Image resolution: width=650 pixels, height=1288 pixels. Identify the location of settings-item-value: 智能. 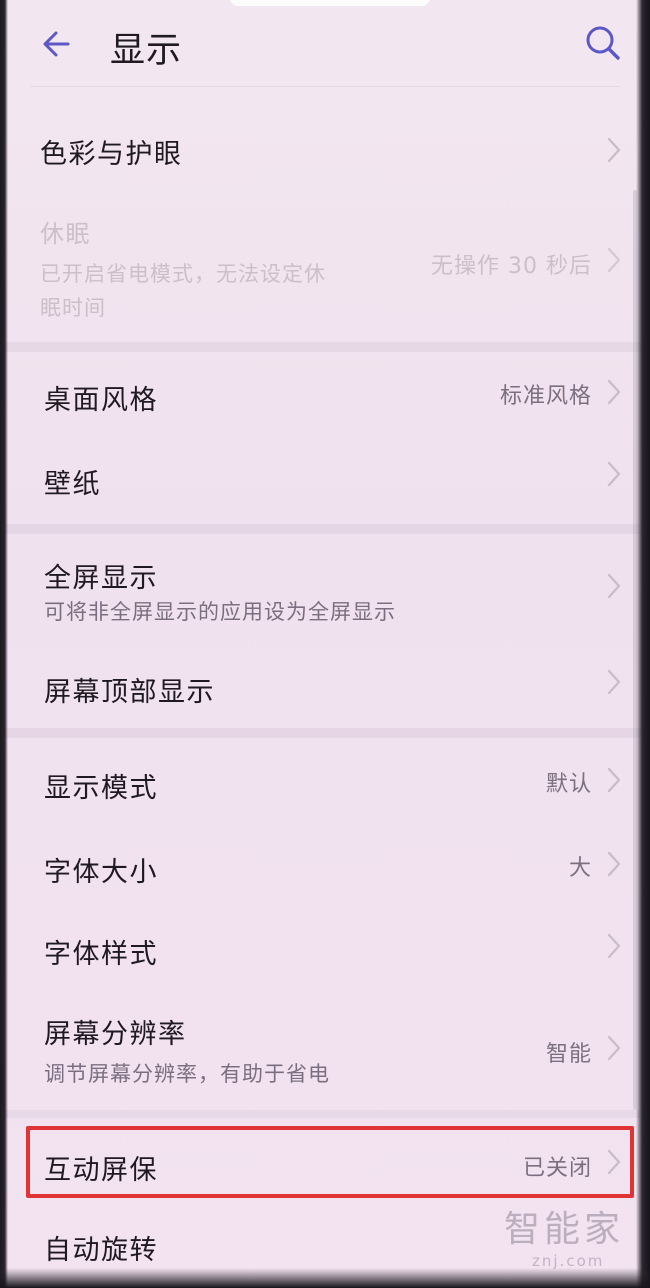
(568, 1054).